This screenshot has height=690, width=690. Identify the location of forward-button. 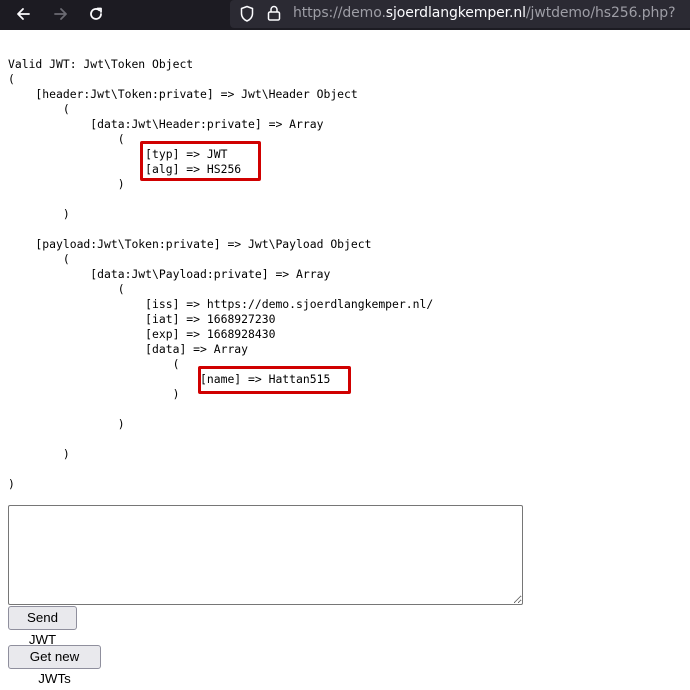
(61, 14).